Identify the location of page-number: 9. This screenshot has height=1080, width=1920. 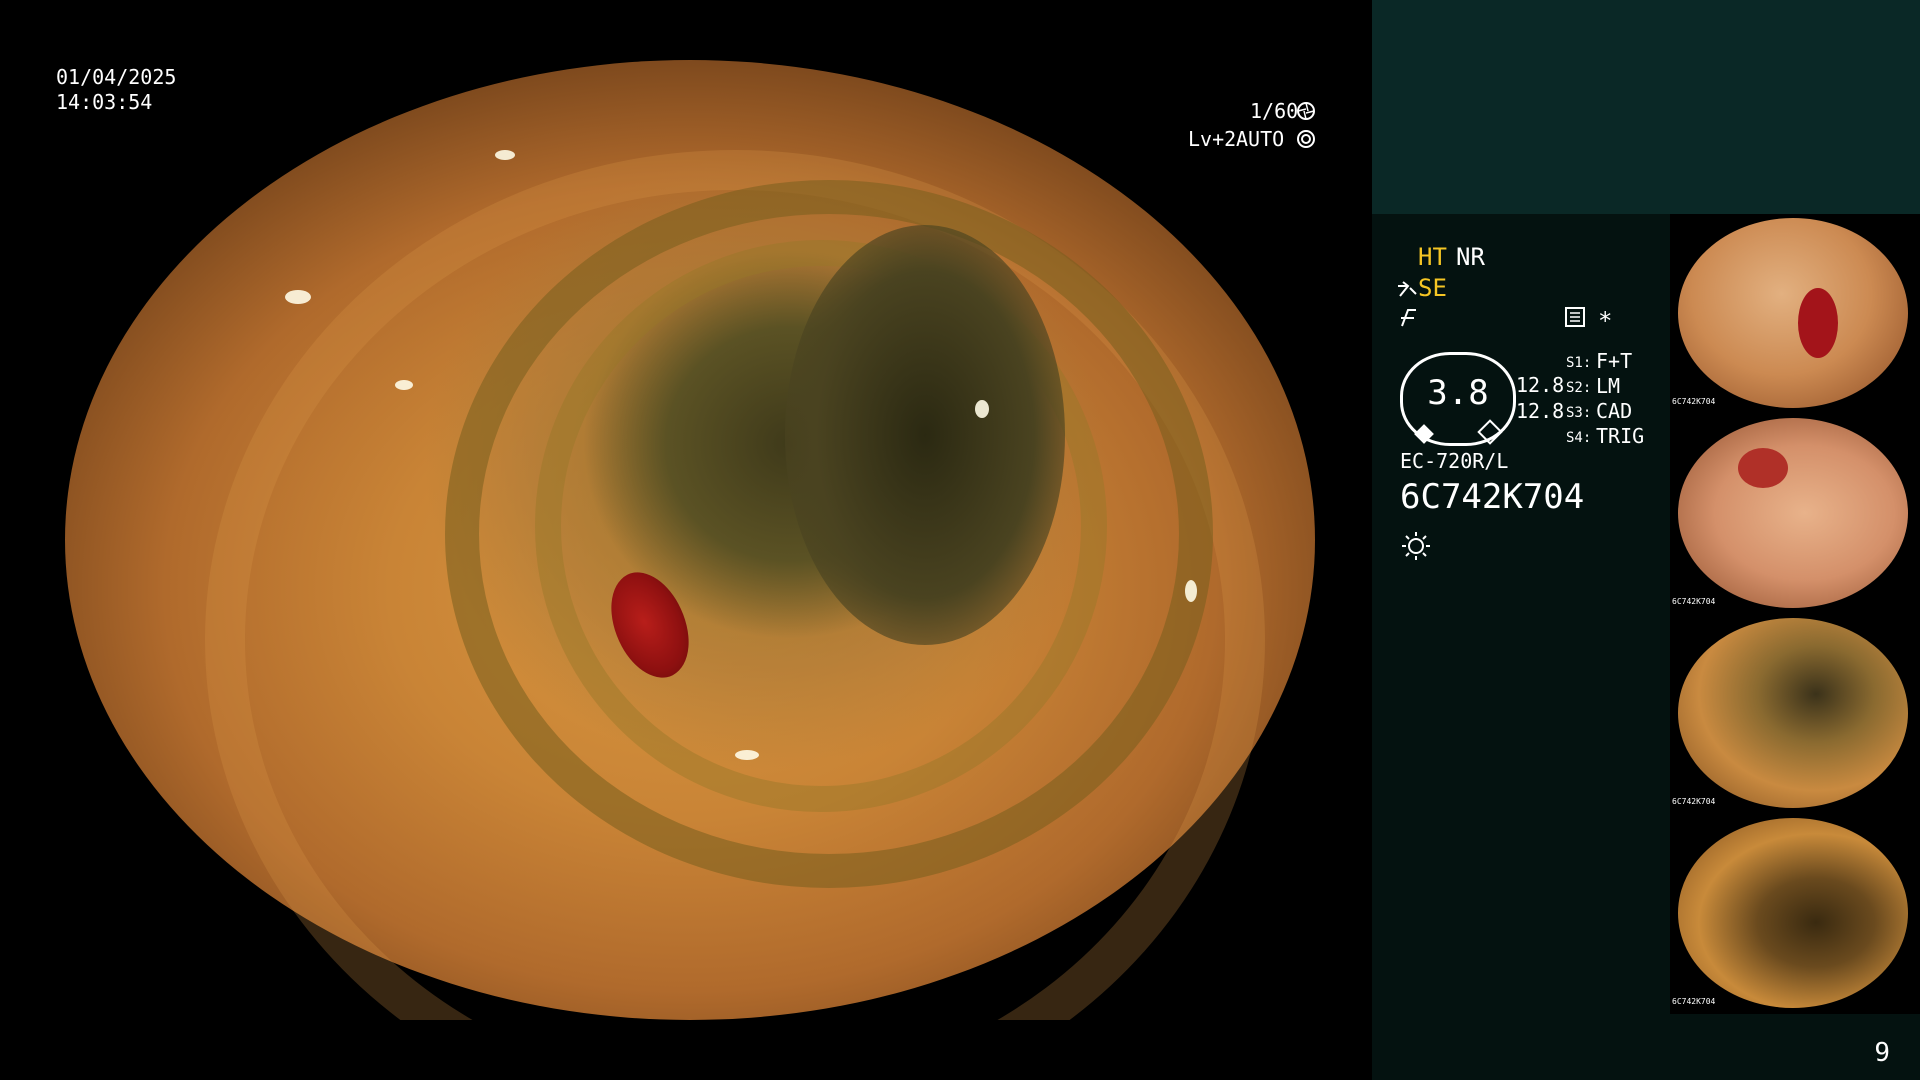
(1882, 1053).